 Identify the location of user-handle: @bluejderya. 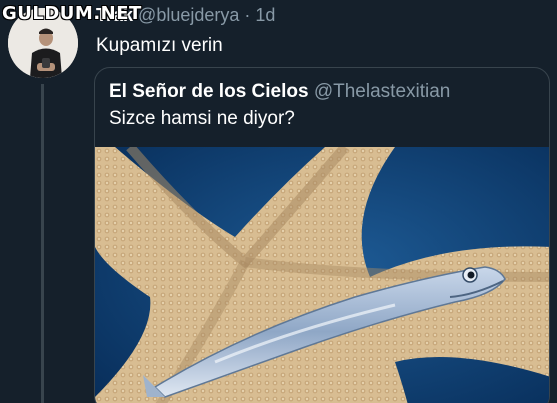
(188, 15).